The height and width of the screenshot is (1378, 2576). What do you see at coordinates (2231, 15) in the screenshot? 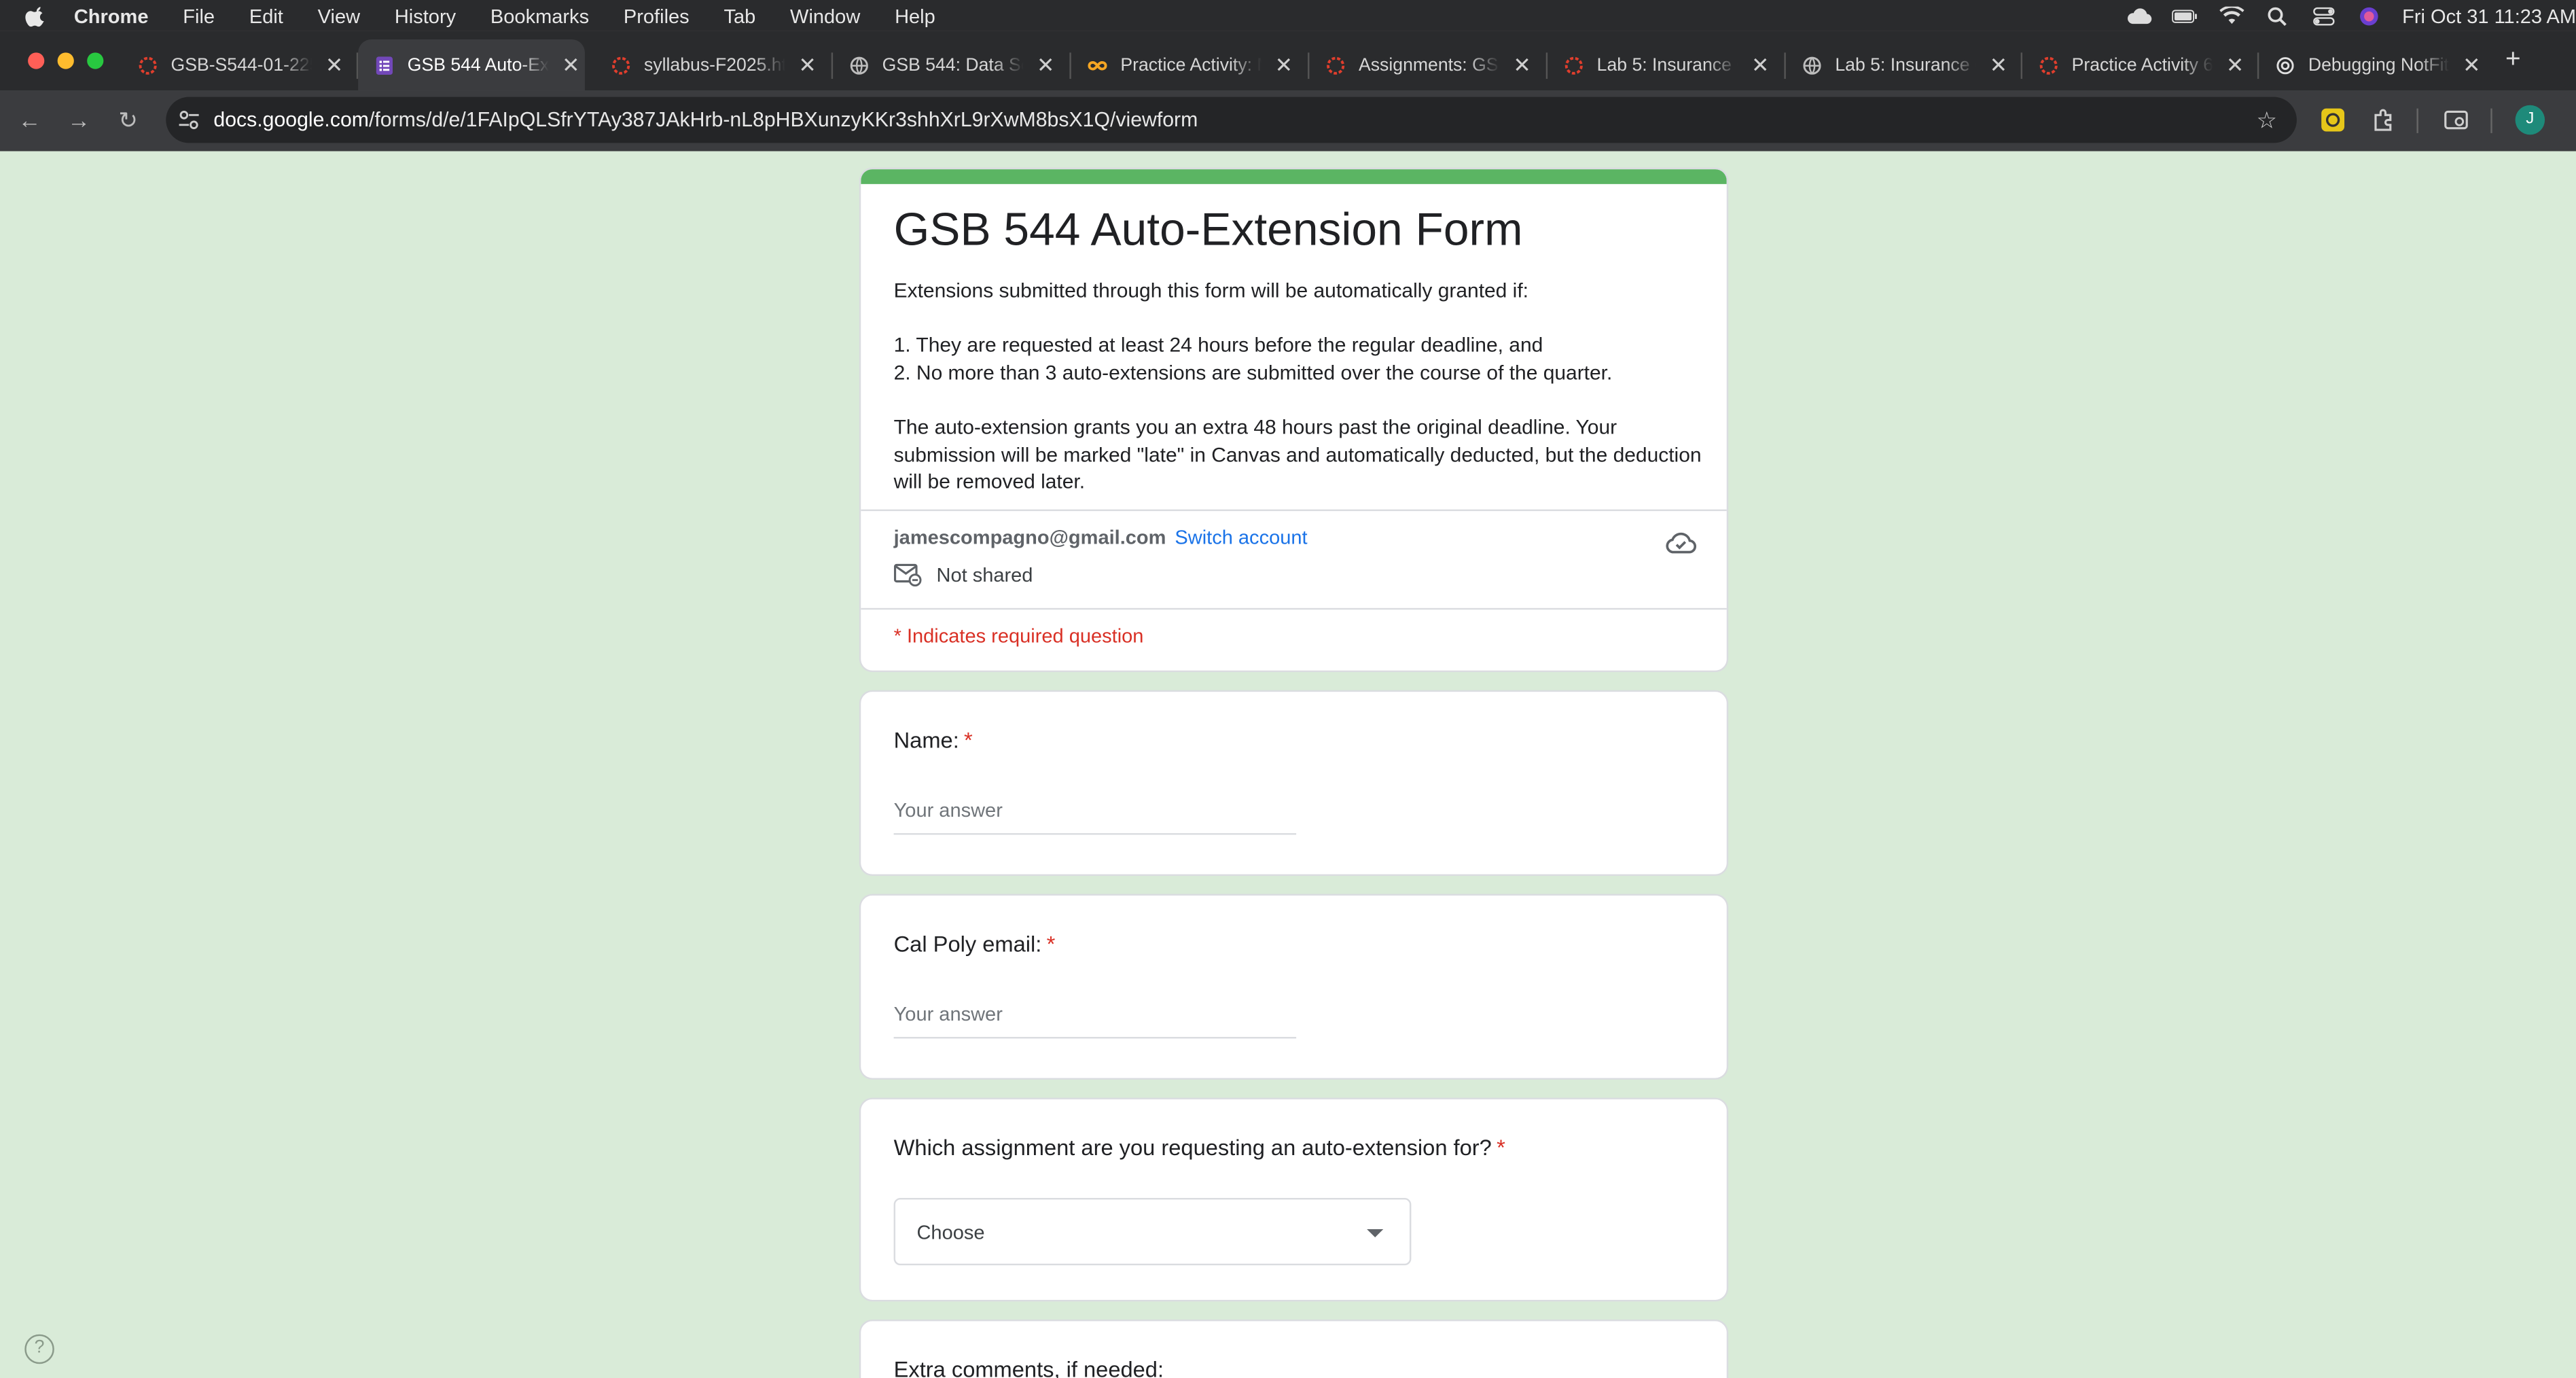
I see `wifi-icon` at bounding box center [2231, 15].